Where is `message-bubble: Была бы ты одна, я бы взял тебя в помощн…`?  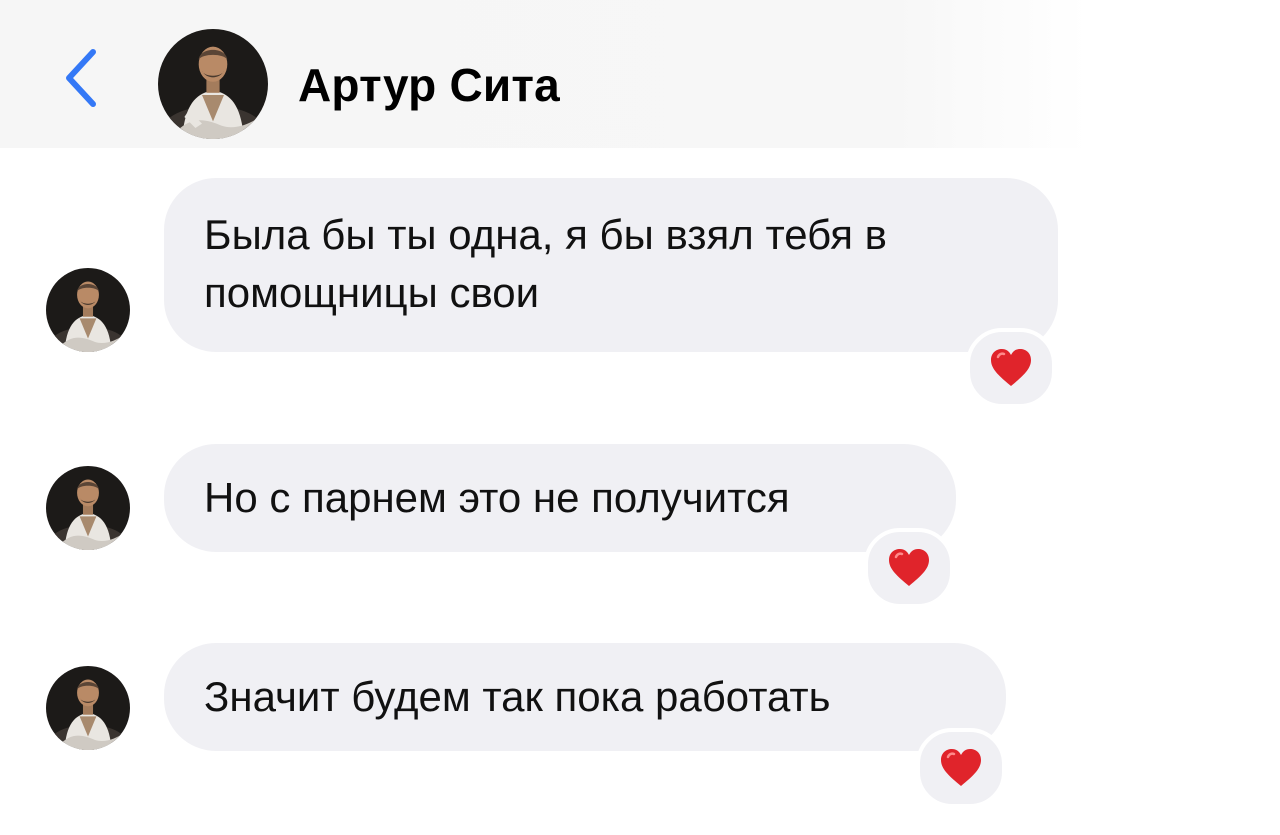
message-bubble: Была бы ты одна, я бы взял тебя в помощн… is located at coordinates (611, 265).